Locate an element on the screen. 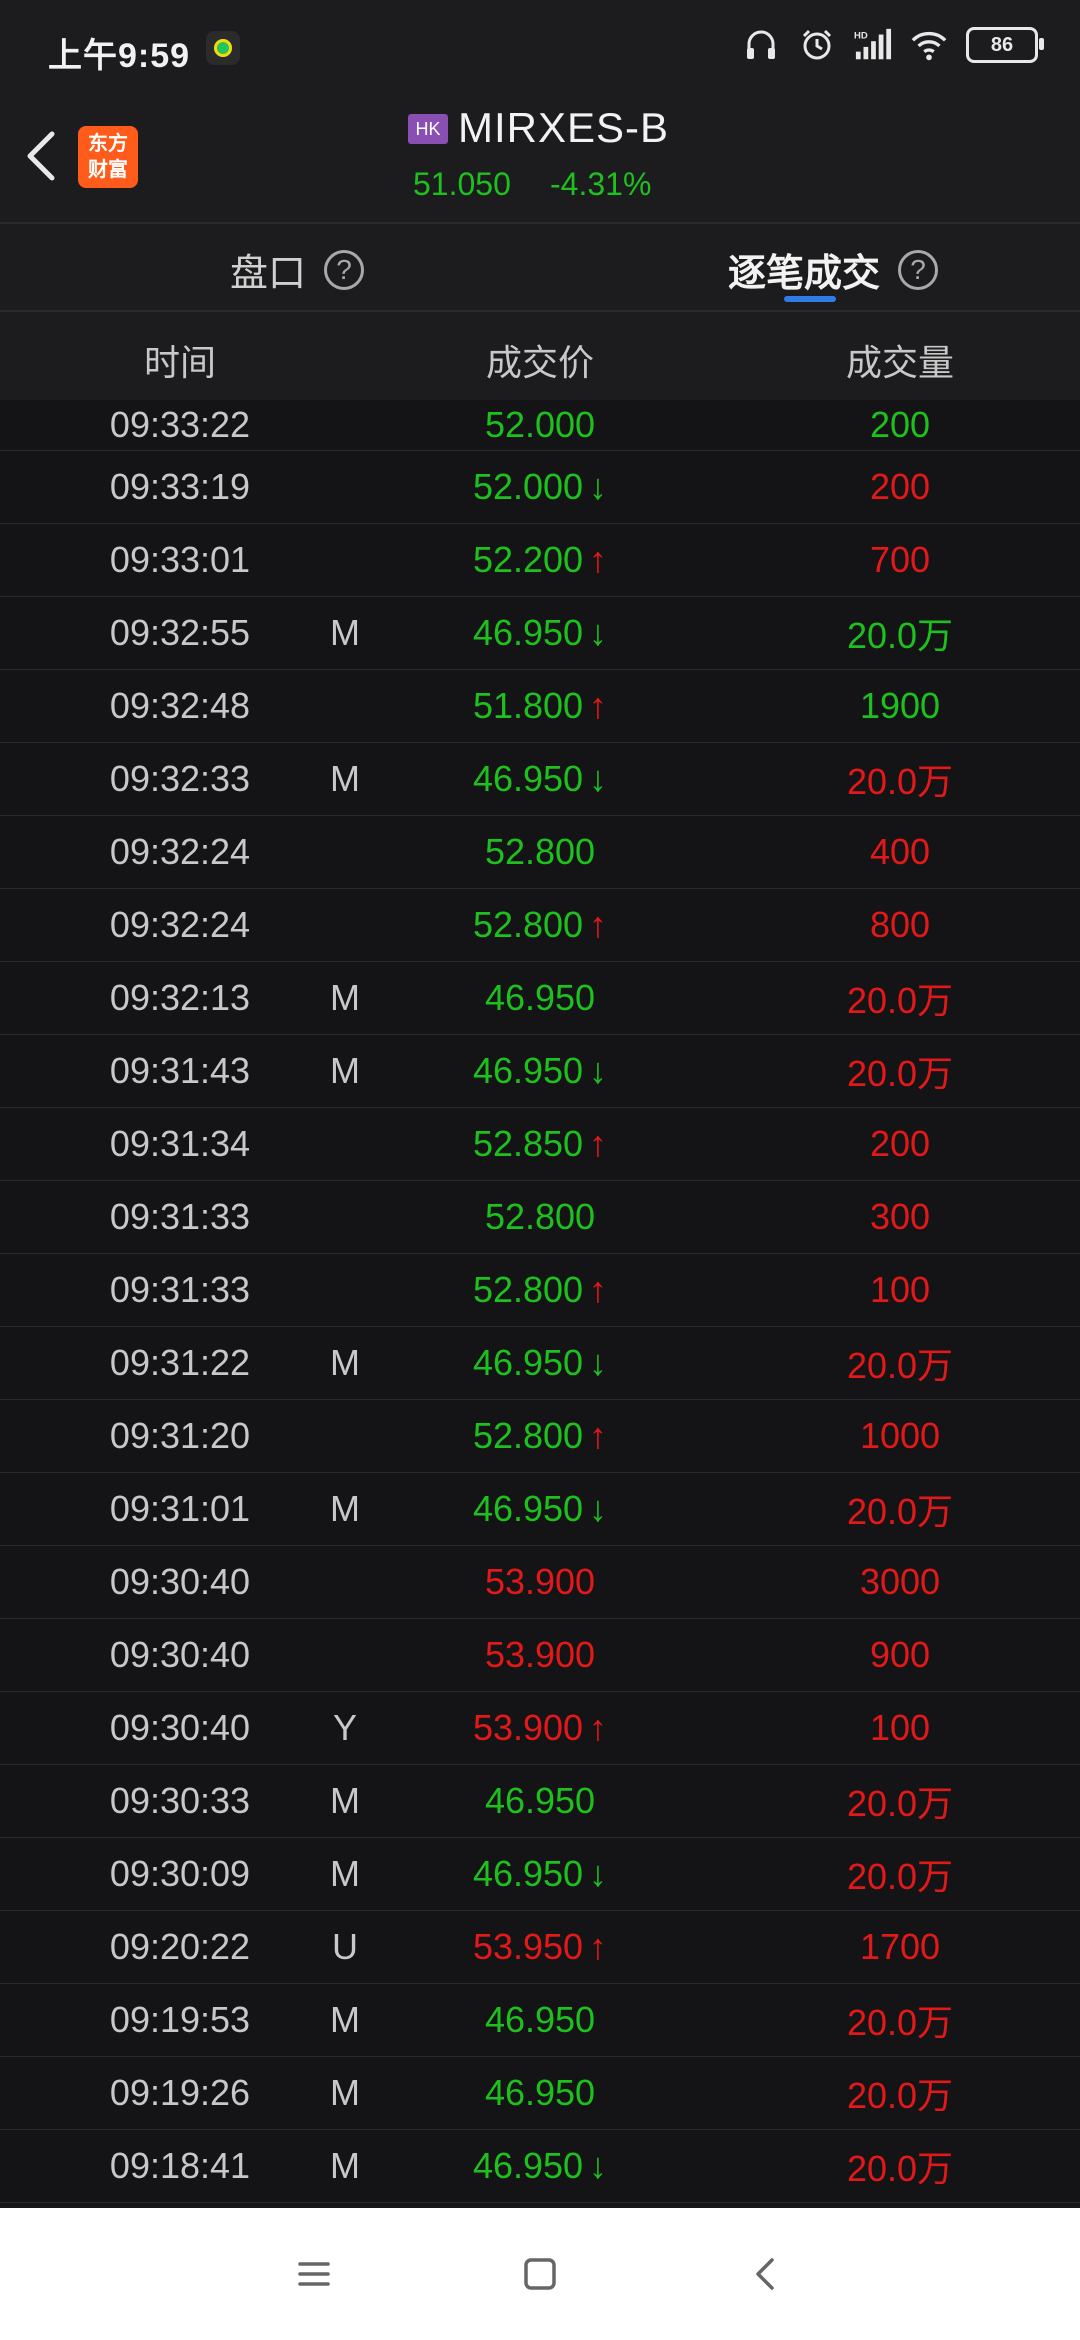 The height and width of the screenshot is (2340, 1080). logo-line-1: 东方 is located at coordinates (108, 144).